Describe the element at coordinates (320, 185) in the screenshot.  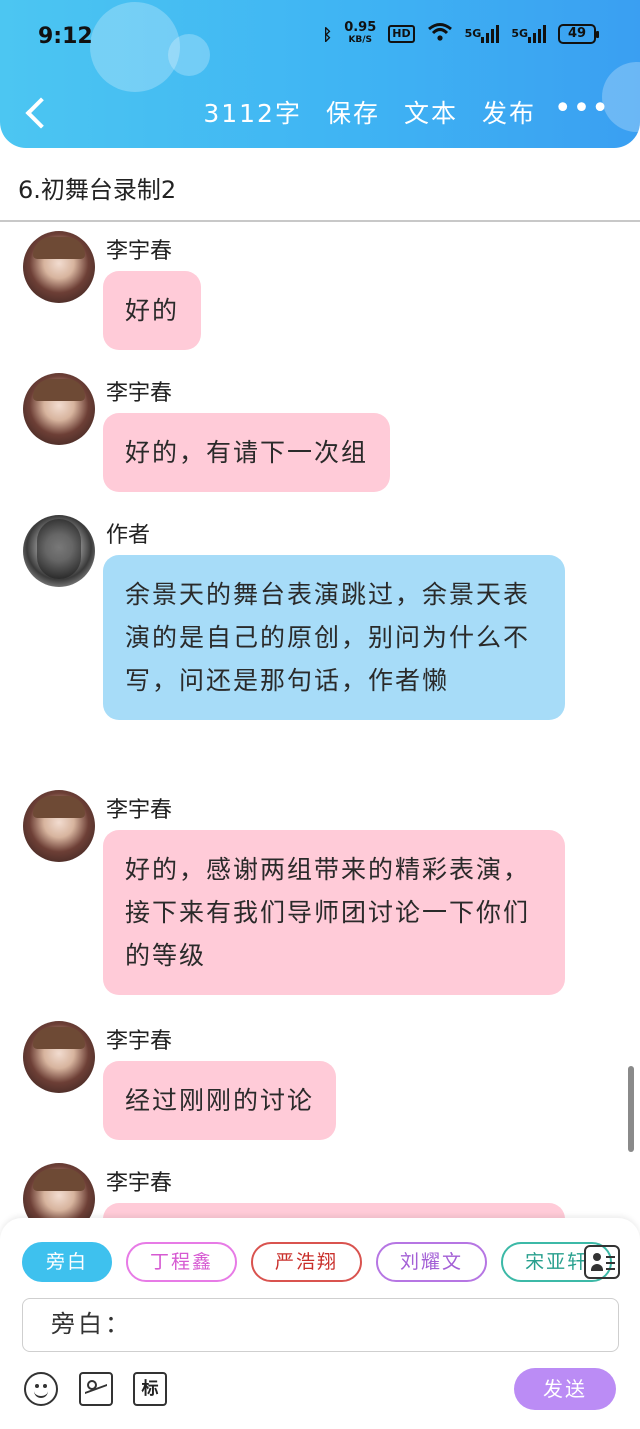
I see `chapter-bar: 6.初舞台录制2` at that location.